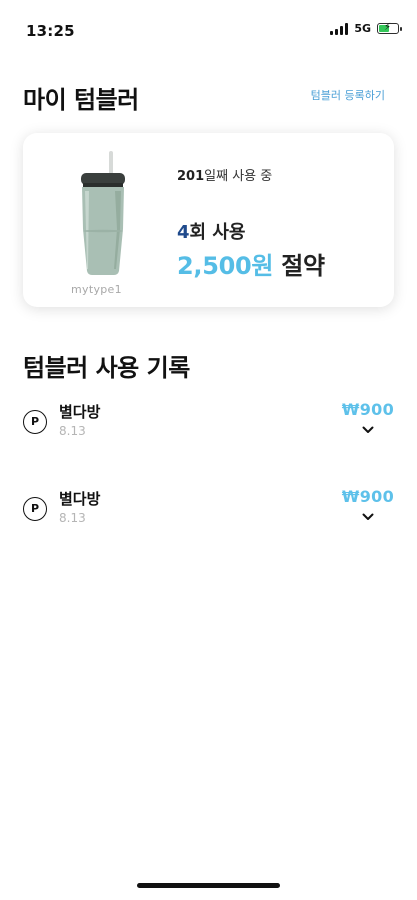  What do you see at coordinates (339, 28) in the screenshot?
I see `signal-icon` at bounding box center [339, 28].